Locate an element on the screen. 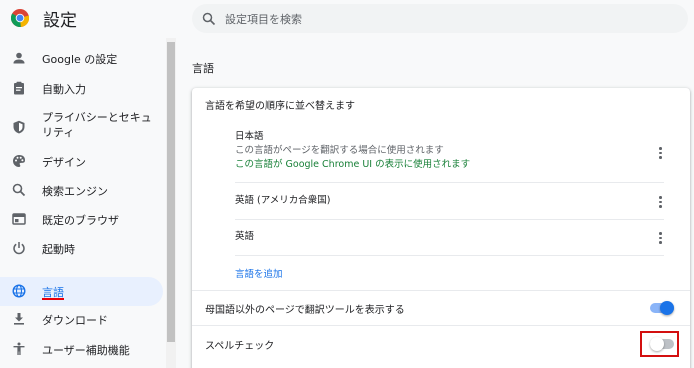 This screenshot has width=694, height=368. download-icon is located at coordinates (19, 319).